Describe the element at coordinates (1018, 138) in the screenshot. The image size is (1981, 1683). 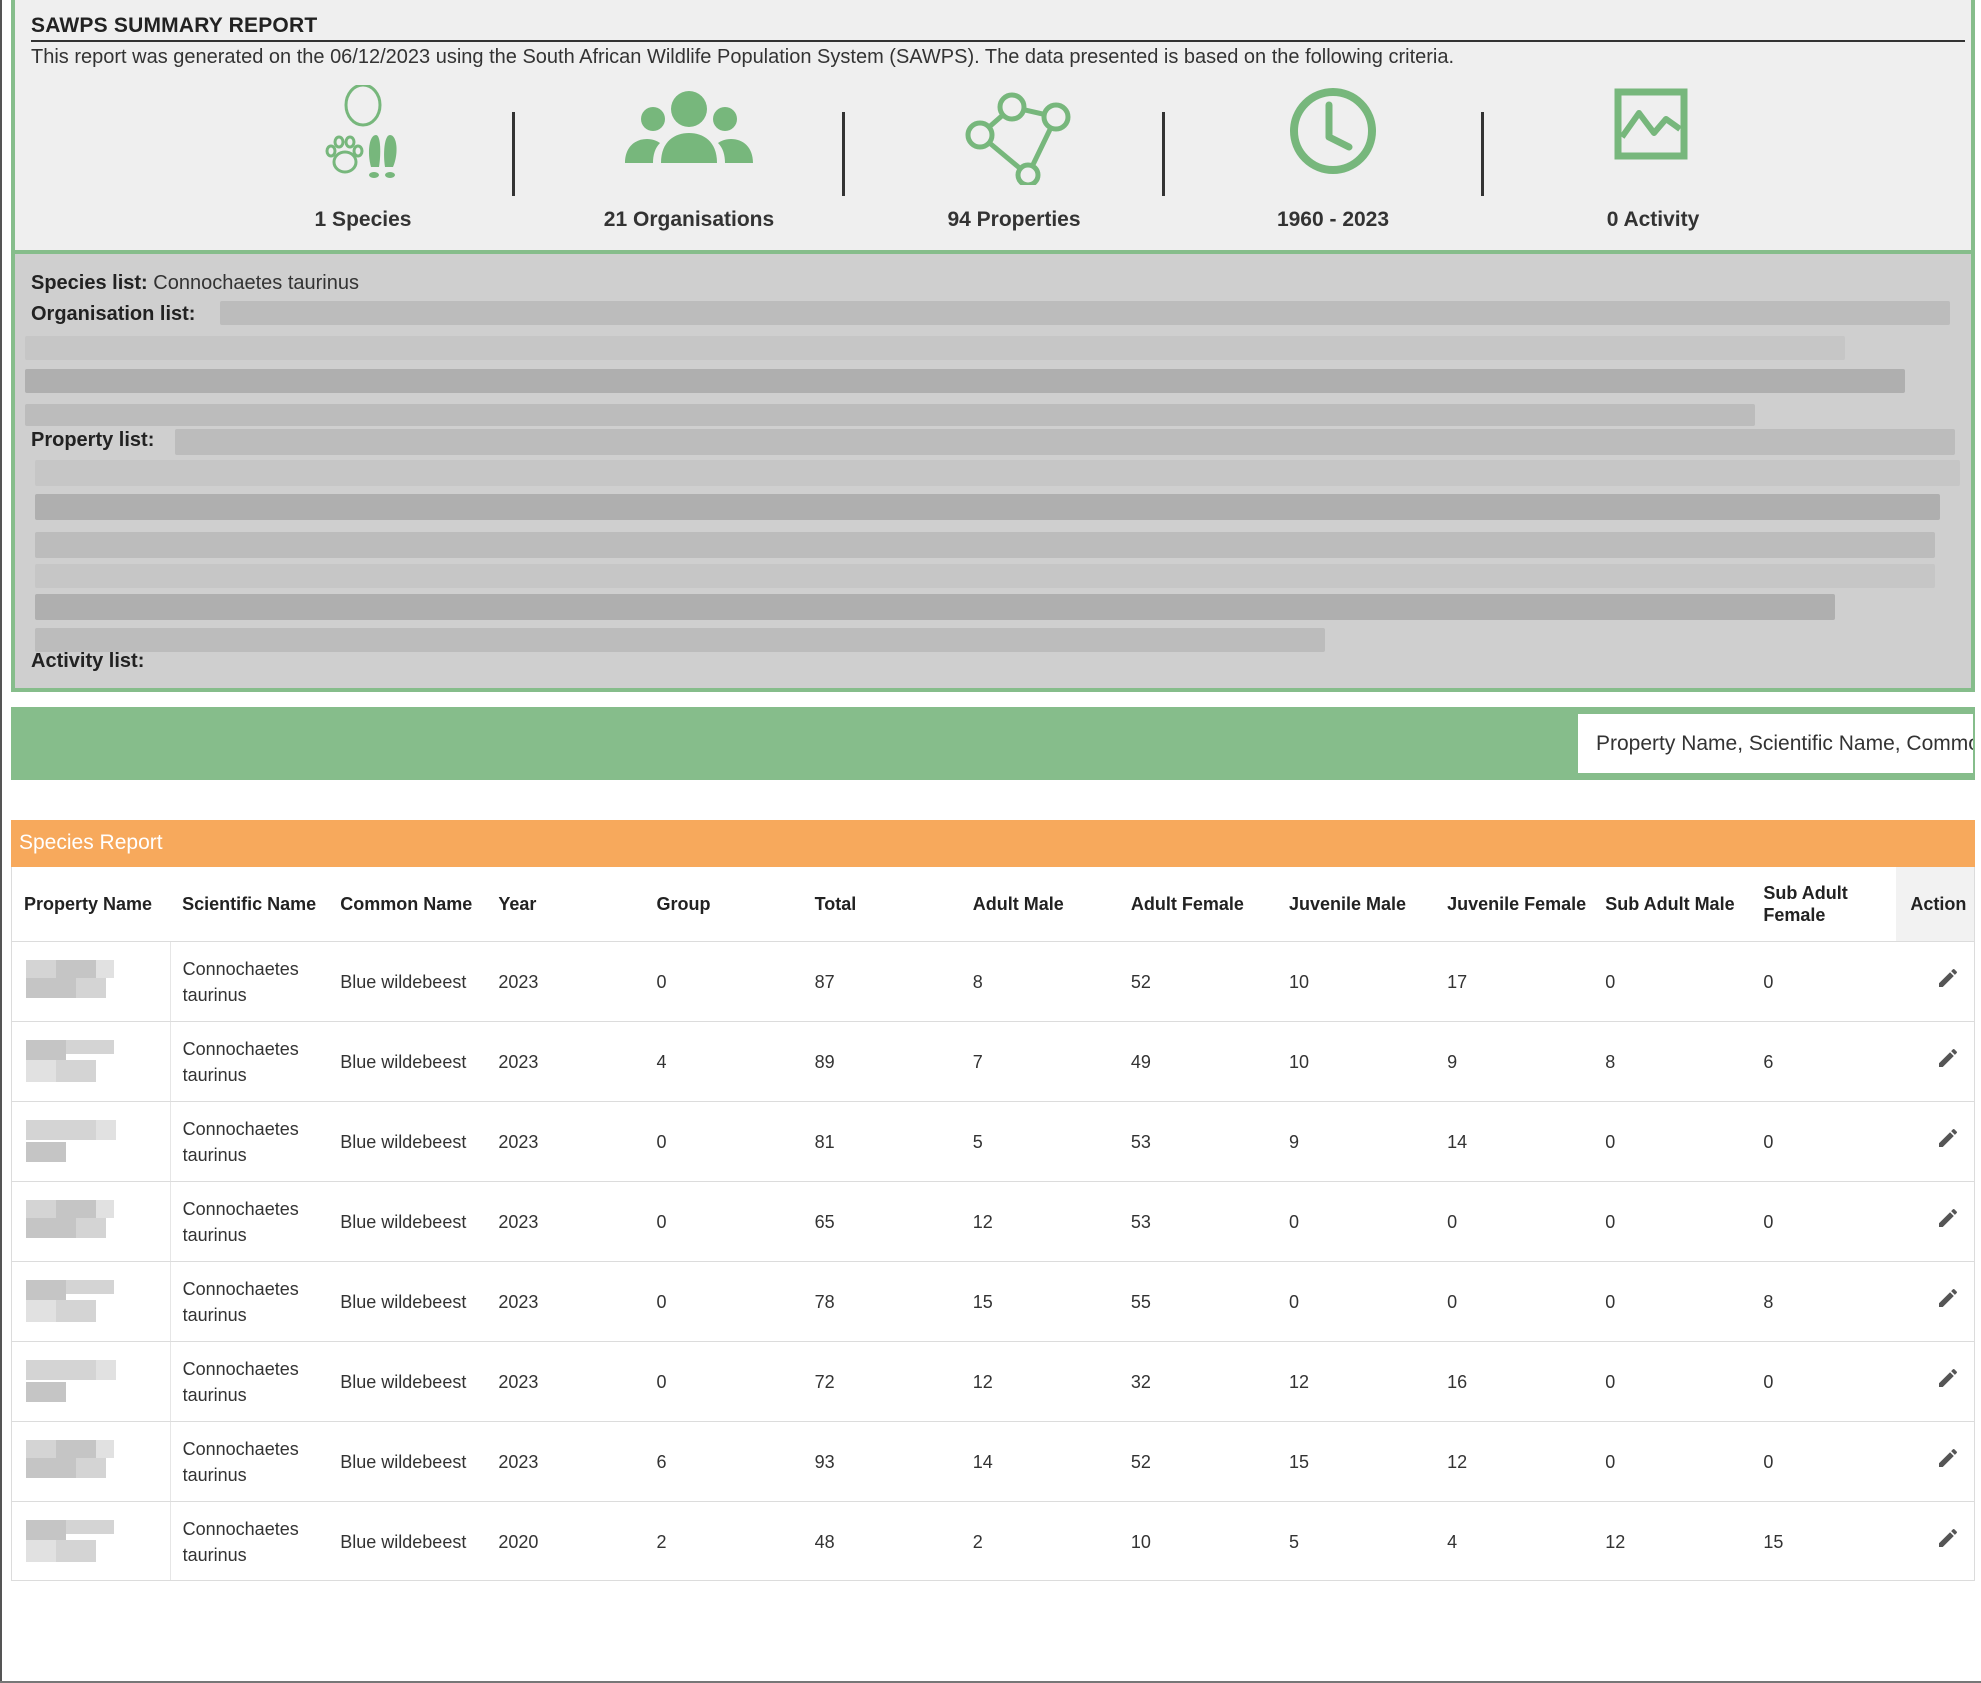
I see `properties-polygon-icon` at that location.